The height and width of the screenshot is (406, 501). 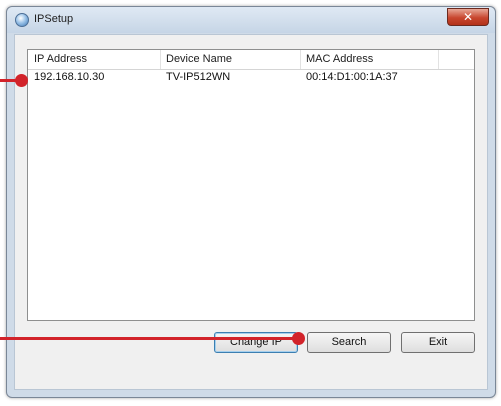 I want to click on cell-mac-address: 00:14:D1:00:1A:37, so click(x=352, y=77).